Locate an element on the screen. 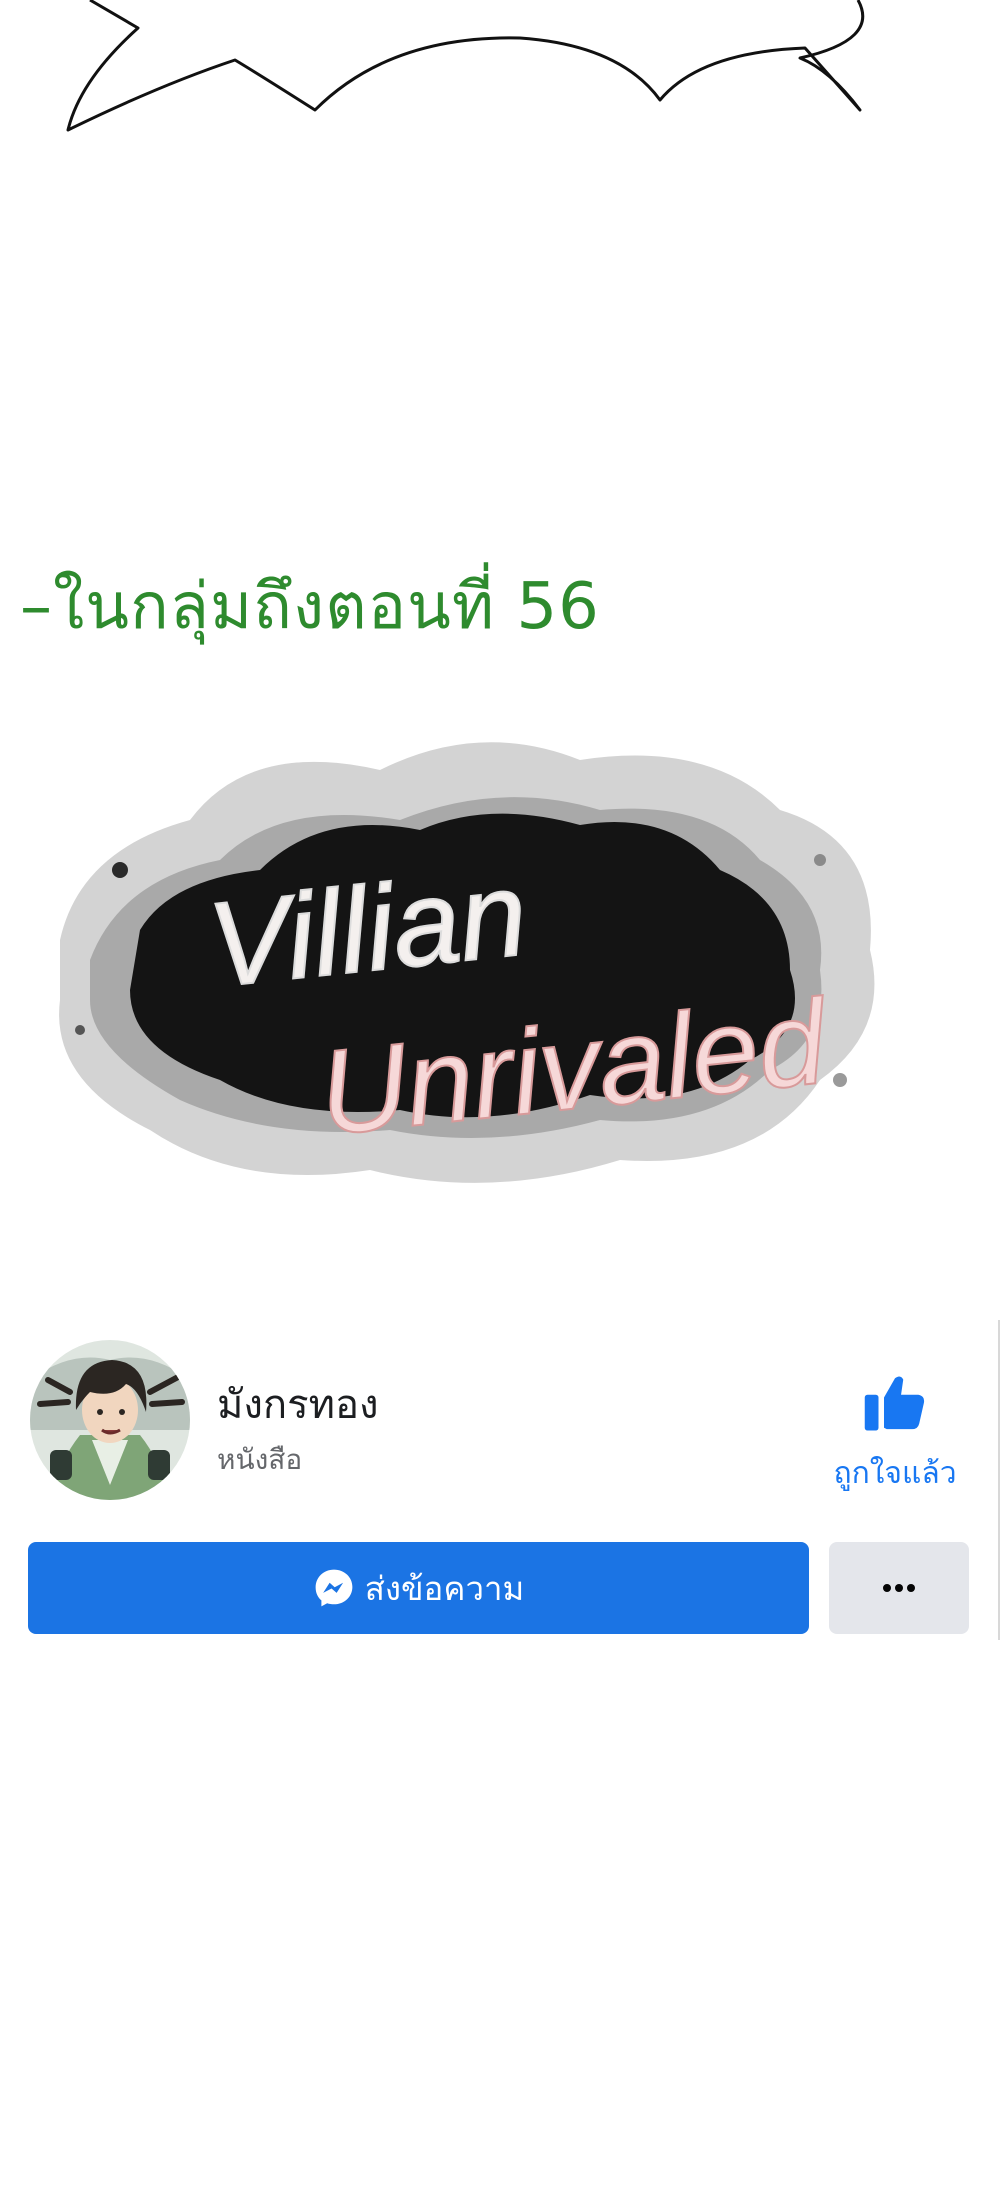 This screenshot has height=2202, width=1000. more-options-button is located at coordinates (899, 1588).